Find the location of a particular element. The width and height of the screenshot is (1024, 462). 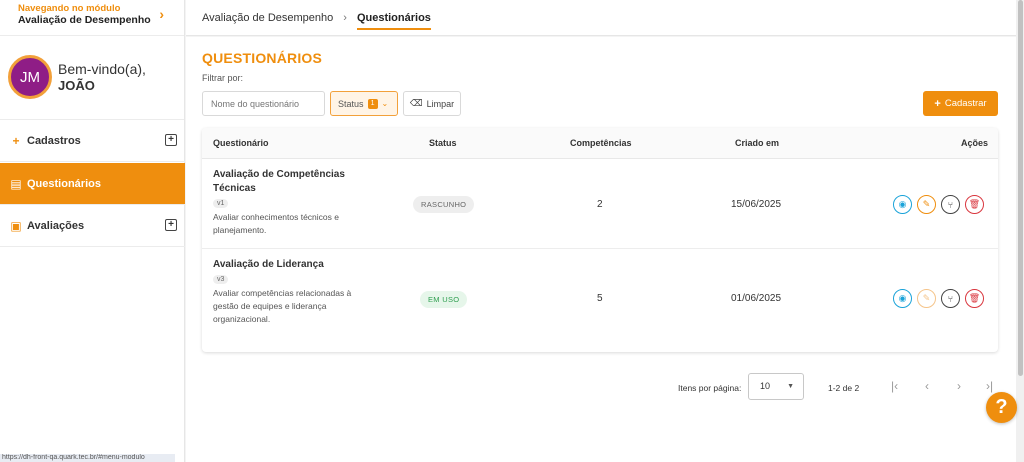

breadcrumb: Avaliação de Desempenho › Questionários is located at coordinates (603, 18).